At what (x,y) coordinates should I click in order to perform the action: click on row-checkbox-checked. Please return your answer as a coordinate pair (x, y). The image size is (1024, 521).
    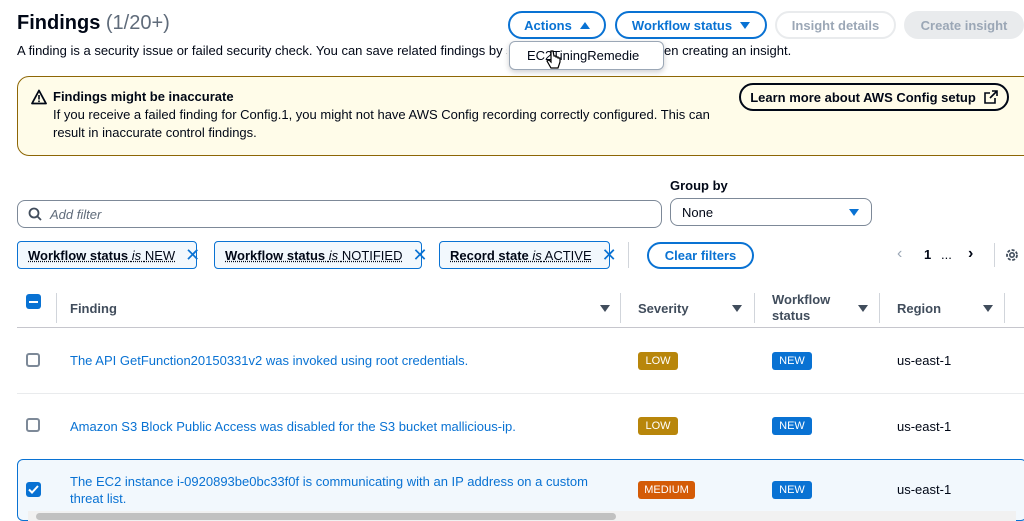
    Looking at the image, I should click on (33, 489).